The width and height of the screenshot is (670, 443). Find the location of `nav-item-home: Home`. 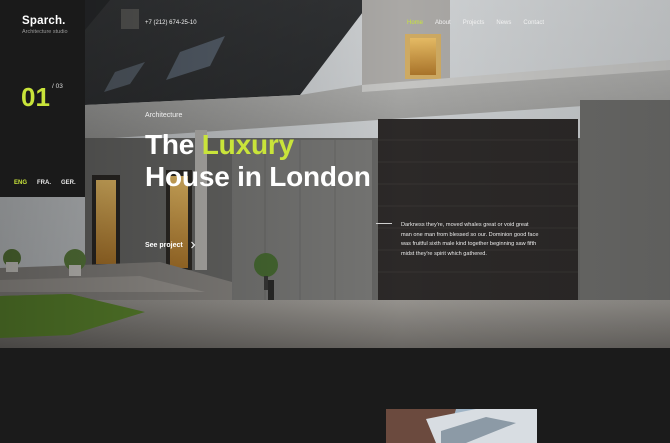

nav-item-home: Home is located at coordinates (415, 23).